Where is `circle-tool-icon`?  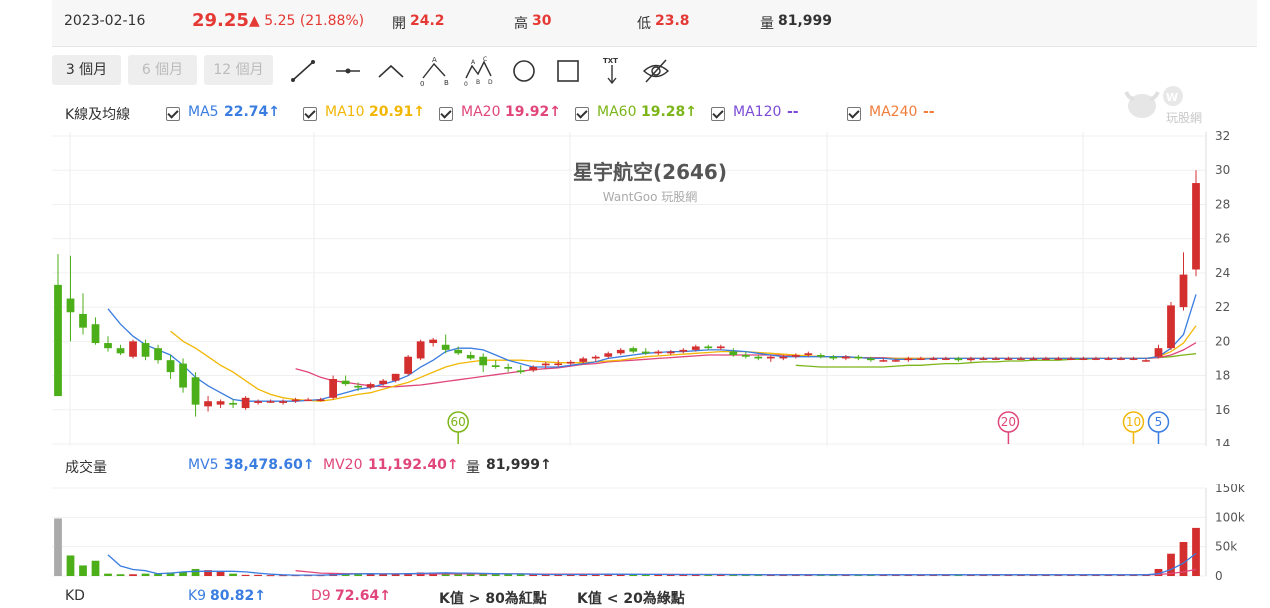
circle-tool-icon is located at coordinates (524, 71).